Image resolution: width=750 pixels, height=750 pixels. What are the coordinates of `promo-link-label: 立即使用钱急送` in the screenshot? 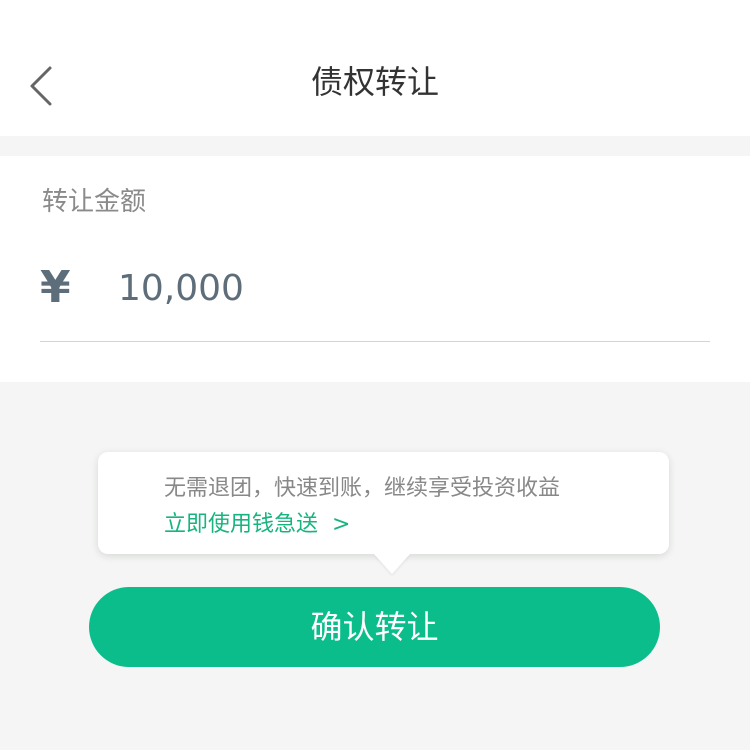 It's located at (241, 524).